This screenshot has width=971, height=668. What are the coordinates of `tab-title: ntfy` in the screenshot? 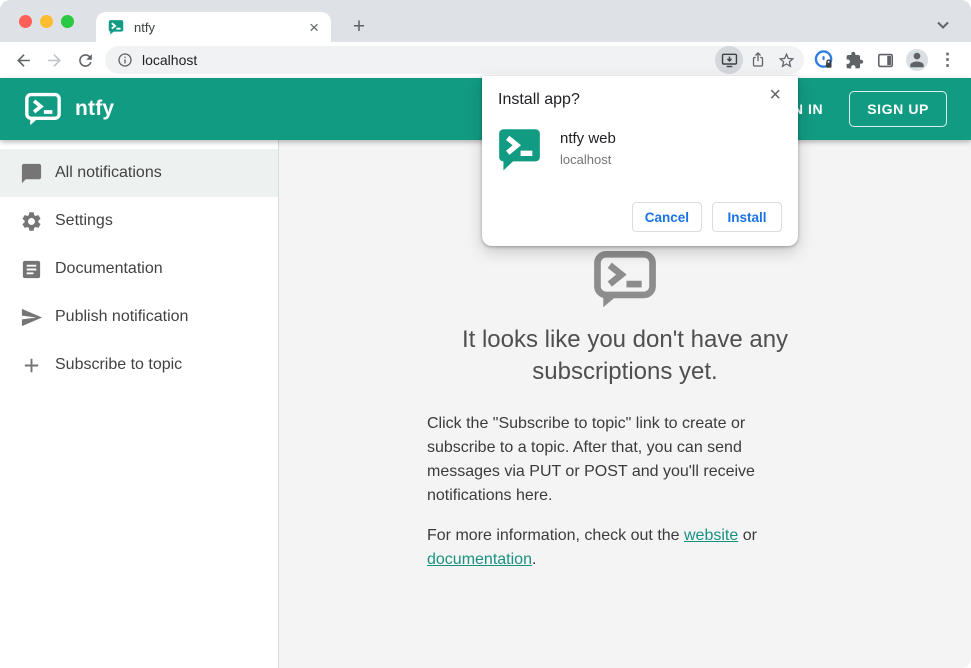 It's located at (144, 27).